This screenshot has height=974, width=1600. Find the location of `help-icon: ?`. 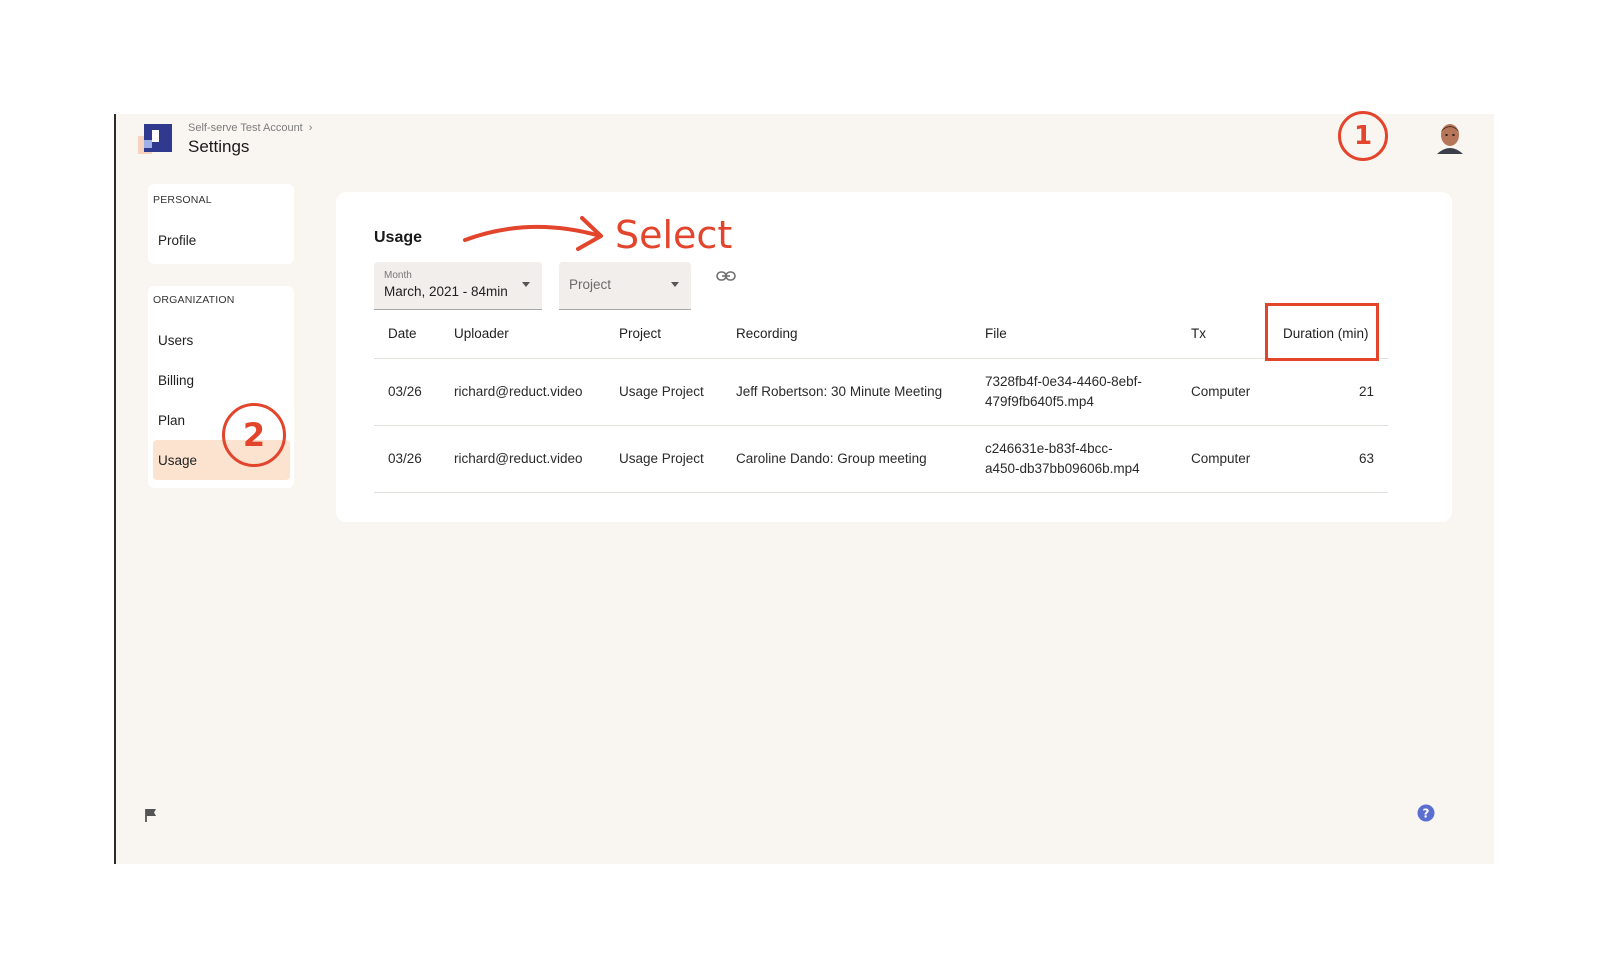

help-icon: ? is located at coordinates (1426, 813).